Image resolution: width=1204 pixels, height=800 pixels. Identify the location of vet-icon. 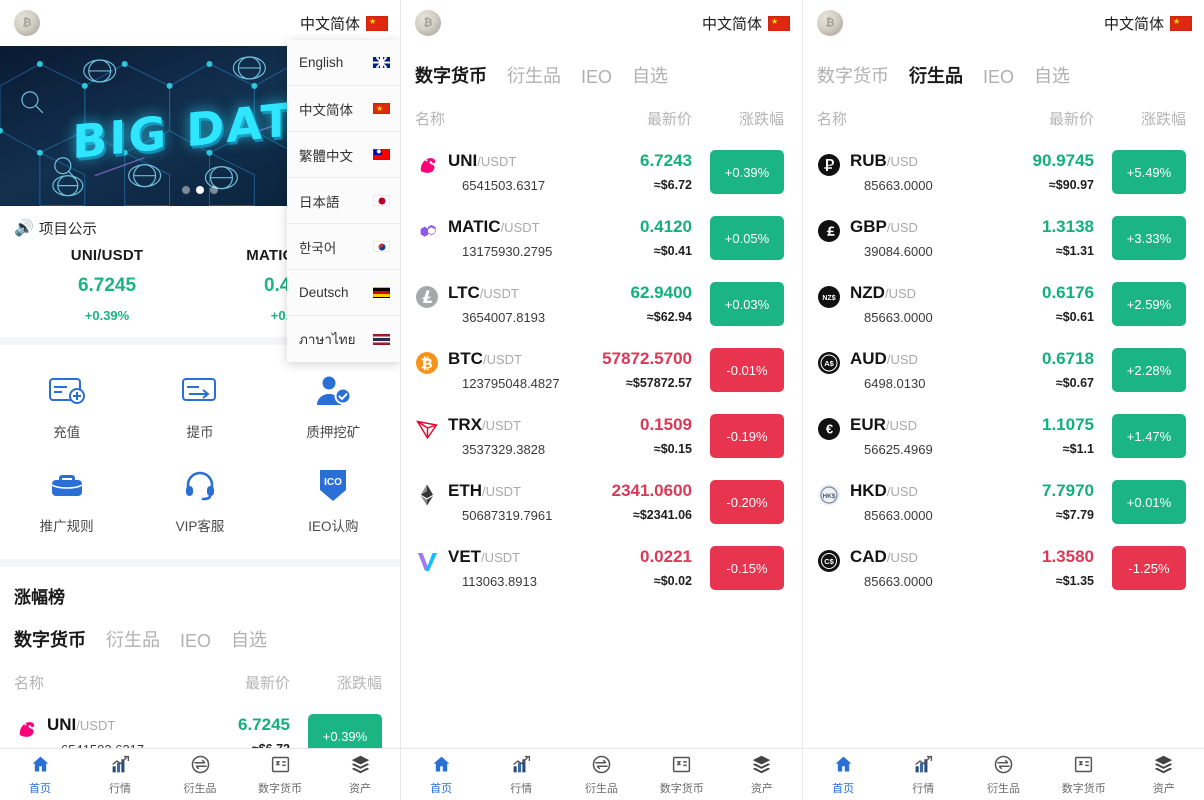
(427, 561).